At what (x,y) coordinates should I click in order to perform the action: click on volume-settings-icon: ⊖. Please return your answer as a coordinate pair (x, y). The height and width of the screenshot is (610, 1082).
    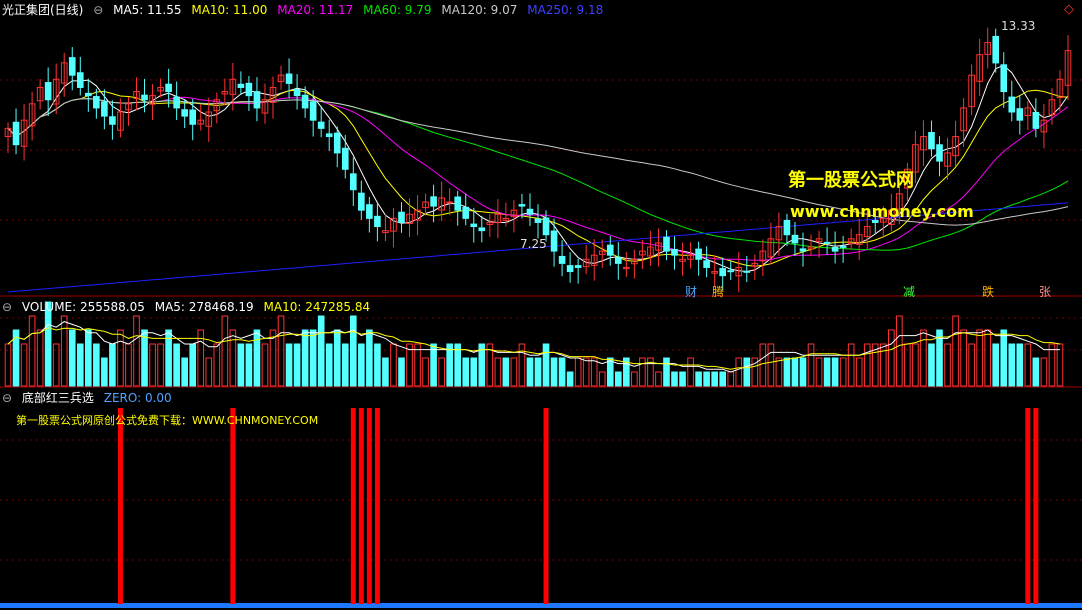
    Looking at the image, I should click on (7, 307).